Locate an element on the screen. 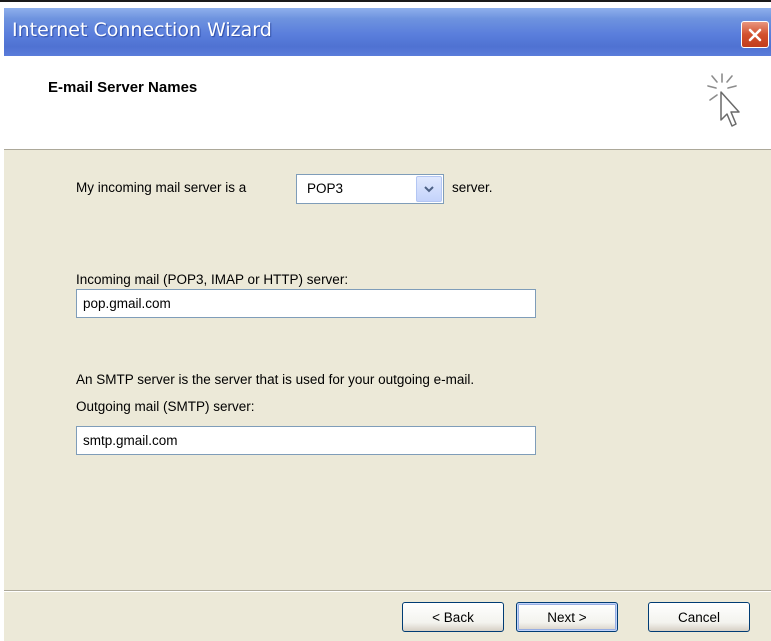 The image size is (771, 641). top-border is located at coordinates (385, 3).